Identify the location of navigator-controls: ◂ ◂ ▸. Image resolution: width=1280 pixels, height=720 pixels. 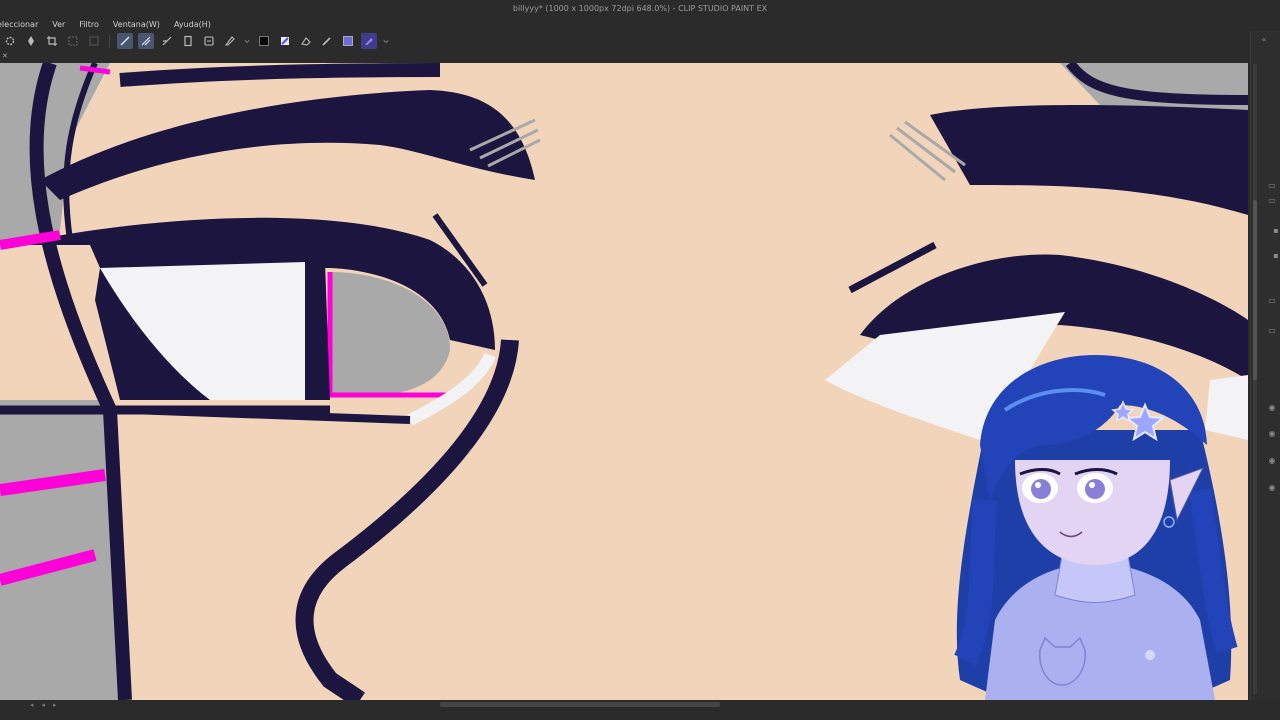
(43, 705).